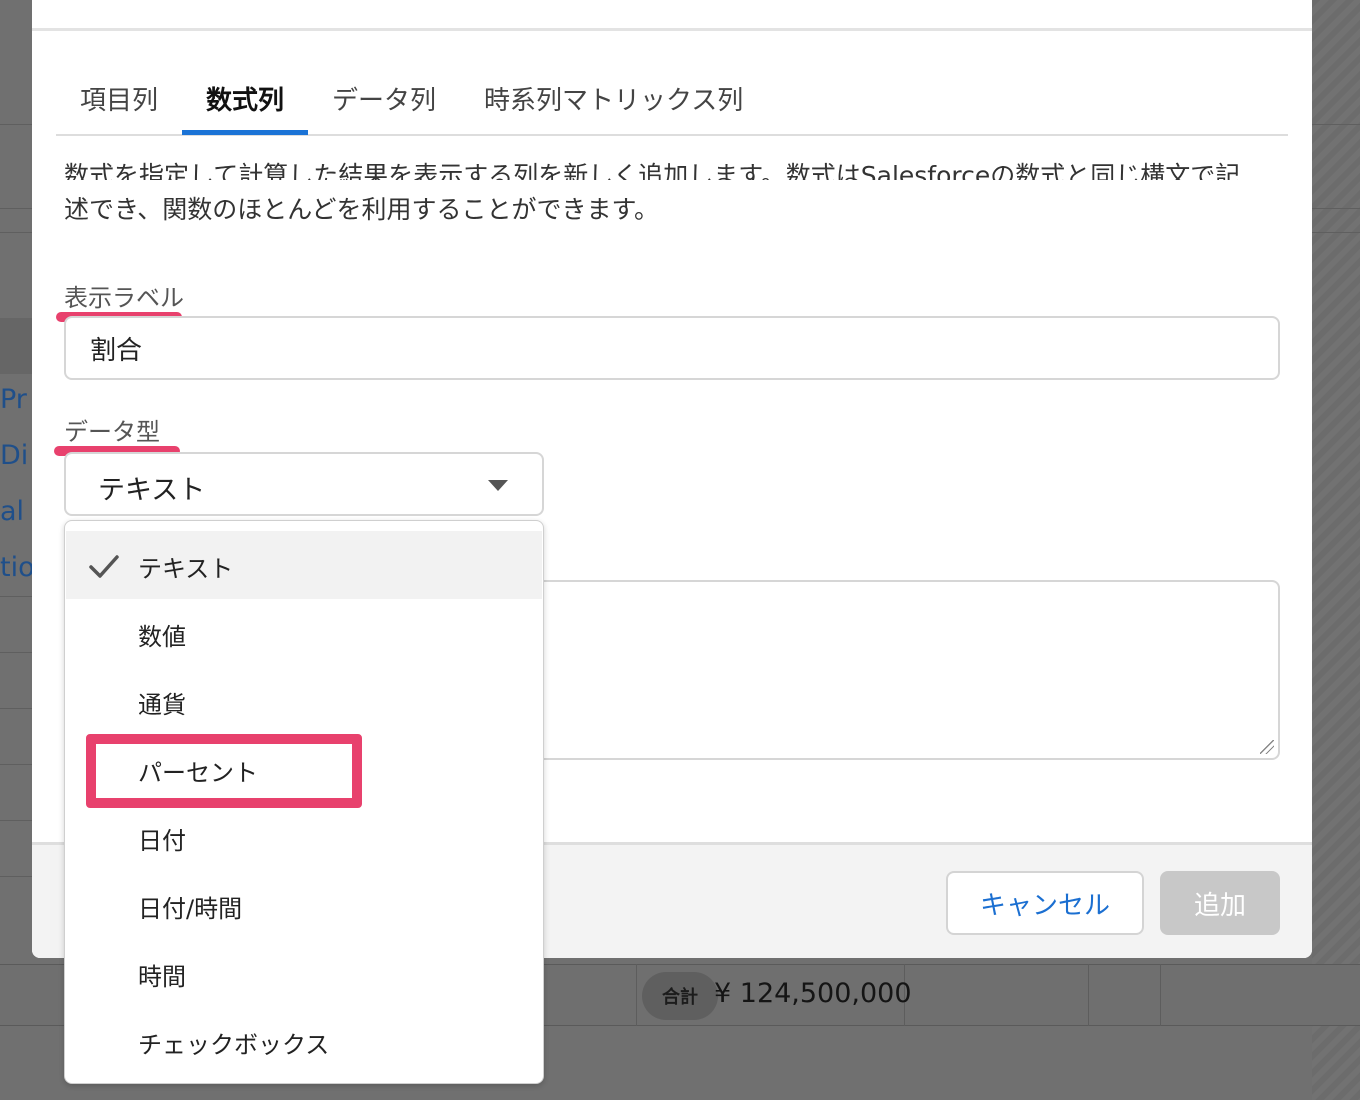  I want to click on total-amount: ¥ 124,500,000, so click(813, 993).